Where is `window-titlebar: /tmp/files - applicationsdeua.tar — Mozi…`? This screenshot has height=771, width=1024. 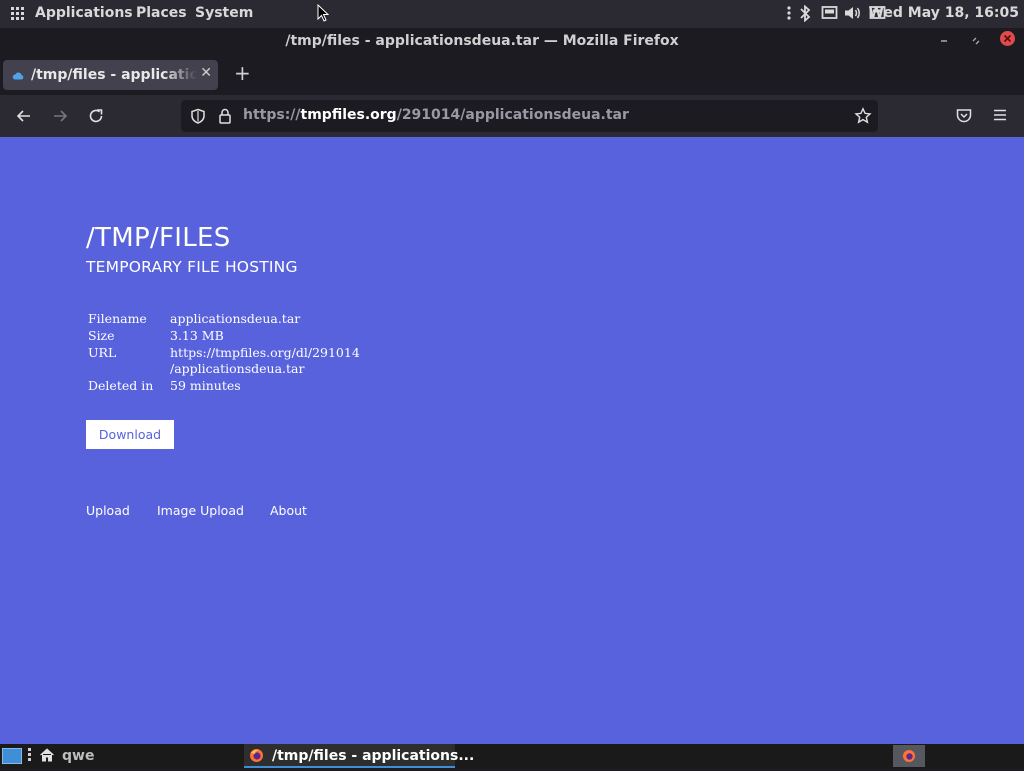 window-titlebar: /tmp/files - applicationsdeua.tar — Mozi… is located at coordinates (512, 41).